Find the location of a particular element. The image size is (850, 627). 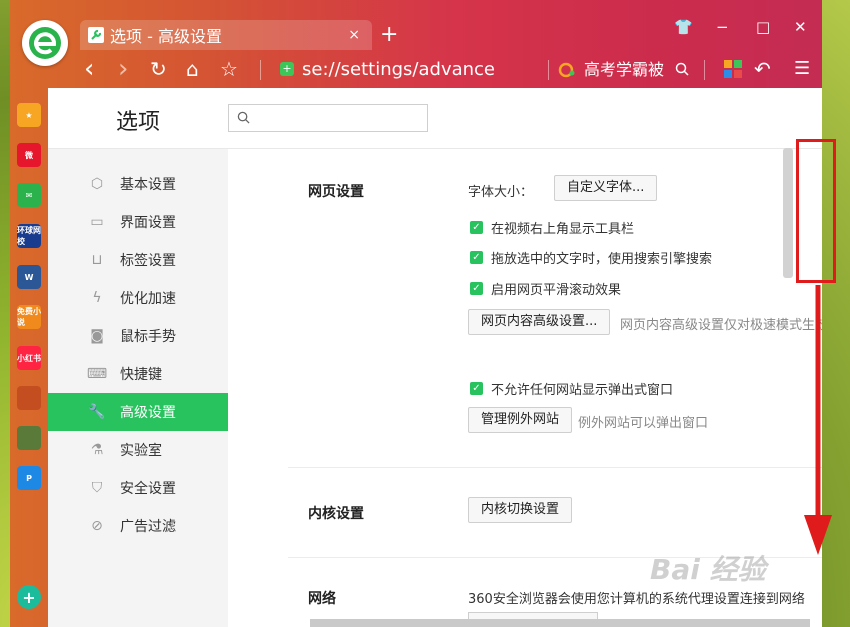

checkbox-drag-search: ✓ 拖放选中的文字时，使用搜索引擎搜索 is located at coordinates (591, 257).